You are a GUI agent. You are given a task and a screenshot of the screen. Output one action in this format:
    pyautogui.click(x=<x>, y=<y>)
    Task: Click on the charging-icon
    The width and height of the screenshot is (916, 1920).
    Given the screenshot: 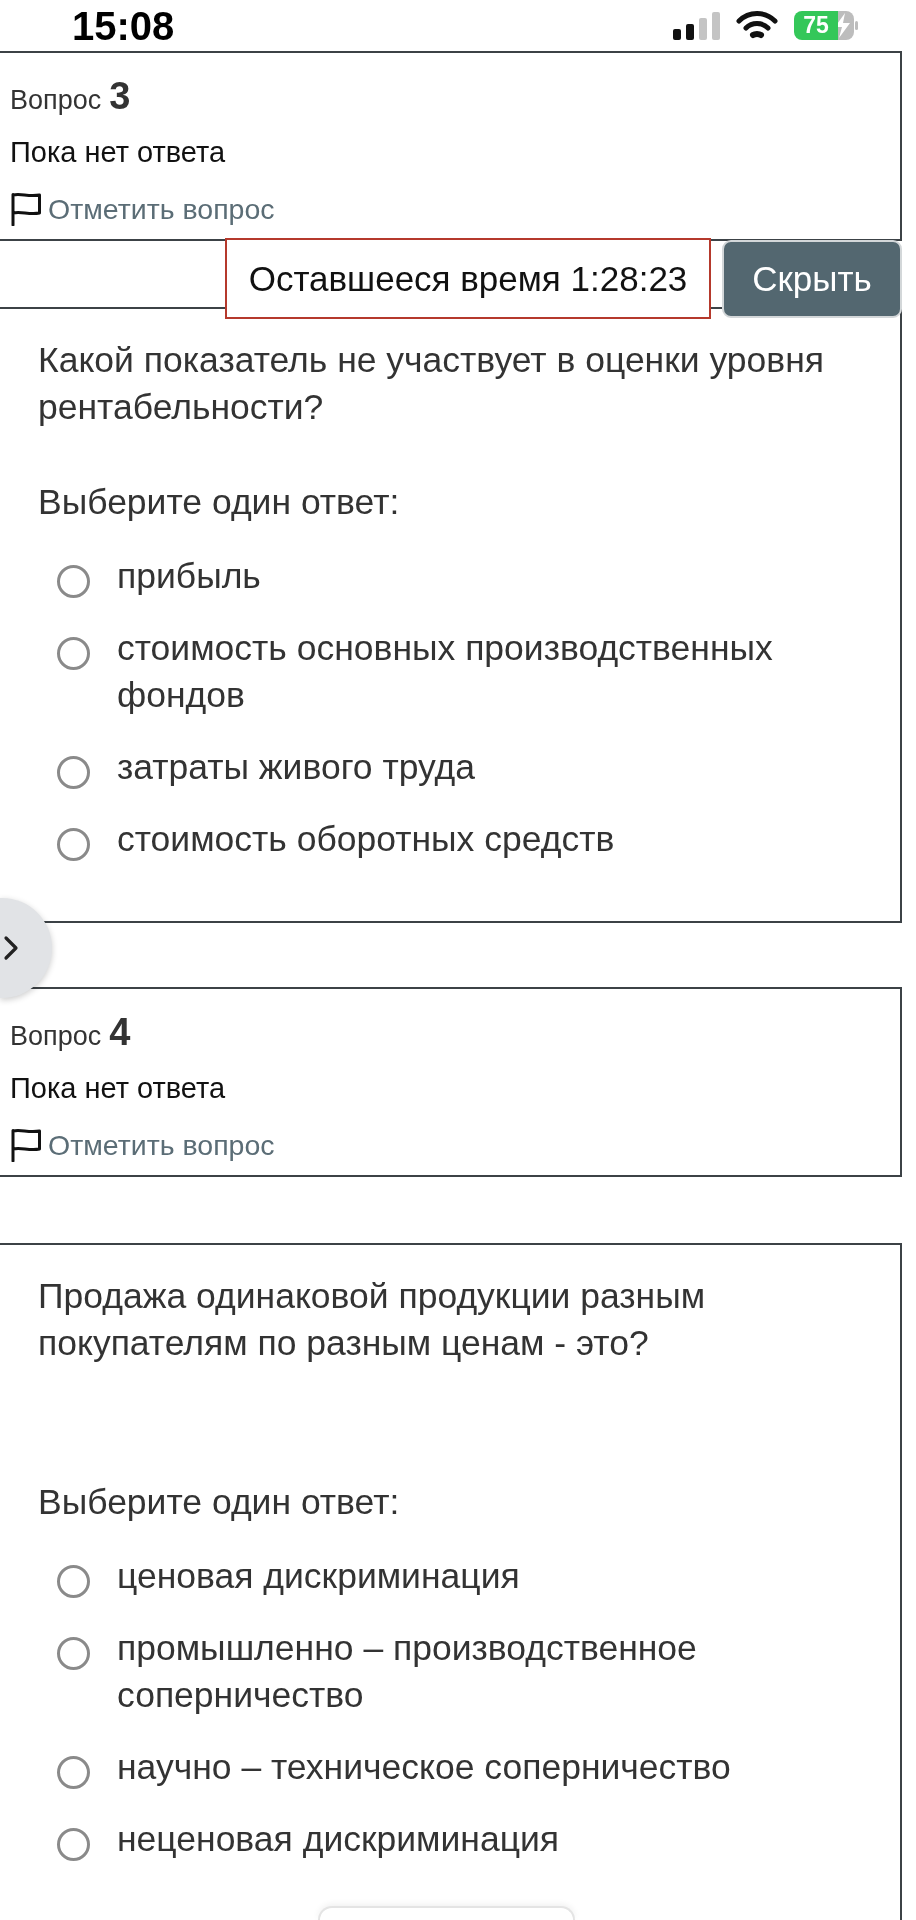 What is the action you would take?
    pyautogui.click(x=848, y=25)
    